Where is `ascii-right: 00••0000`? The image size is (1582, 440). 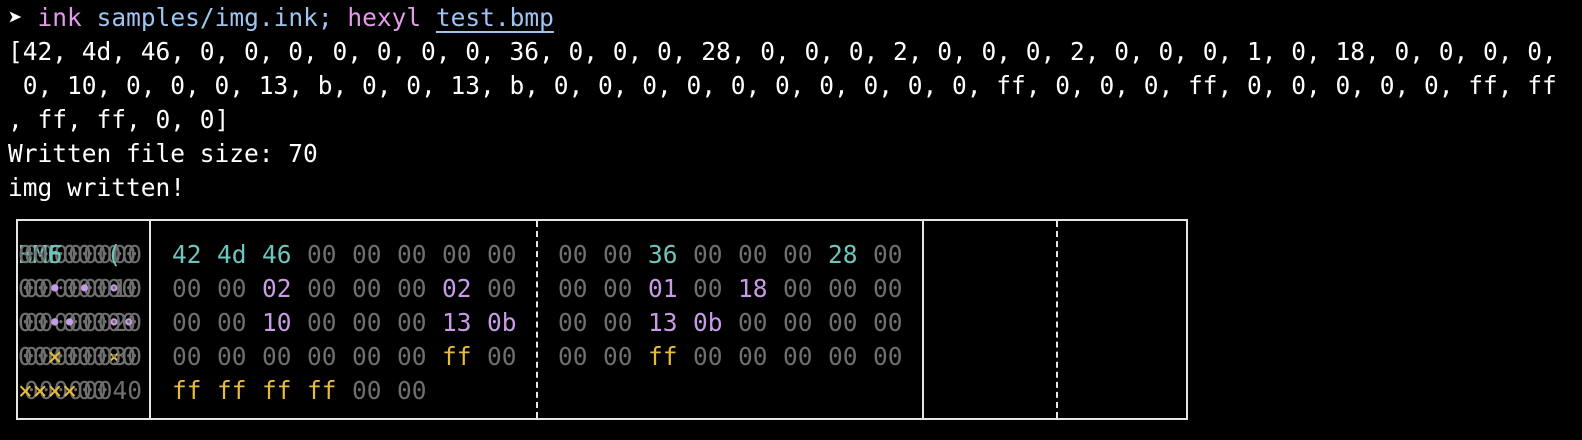 ascii-right: 00••0000 is located at coordinates (77, 323).